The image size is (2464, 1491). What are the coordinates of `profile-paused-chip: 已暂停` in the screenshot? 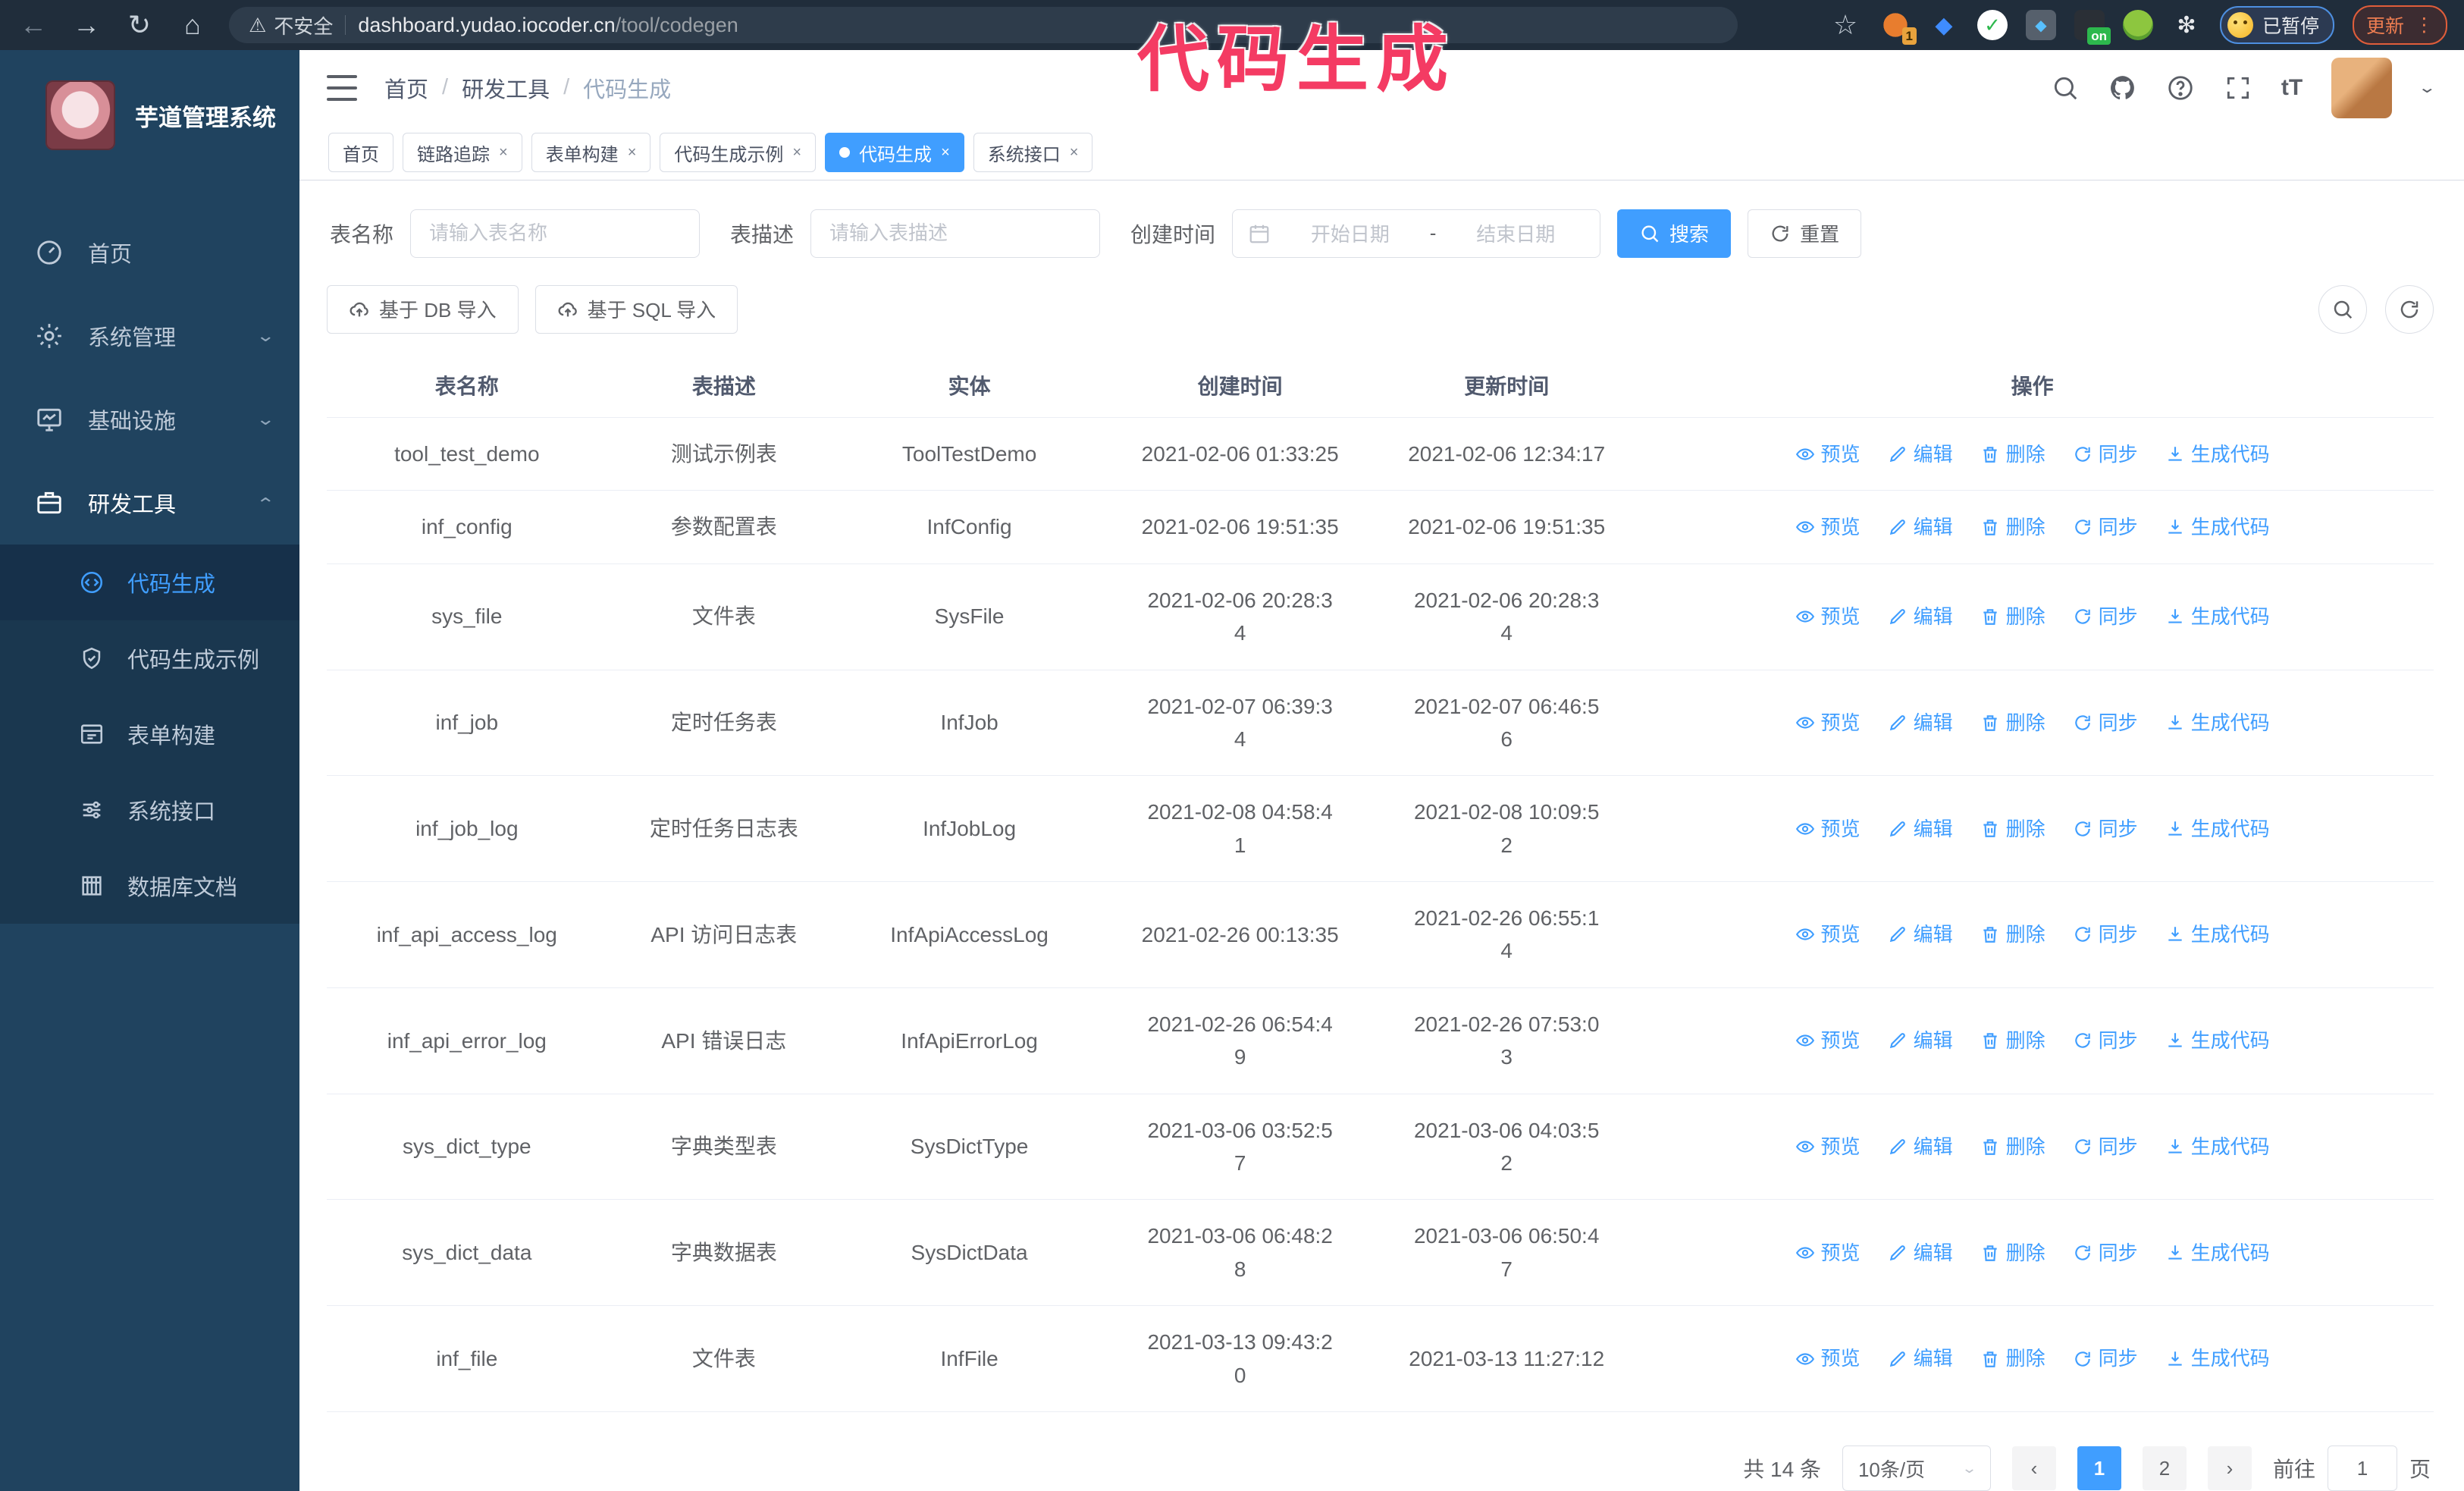 It's located at (2277, 25).